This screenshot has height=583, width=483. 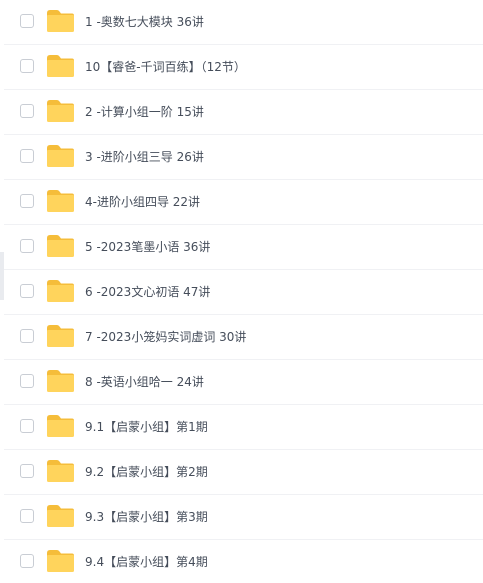 I want to click on list-item: 2 -计算小组一阶 15讲, so click(x=243, y=112).